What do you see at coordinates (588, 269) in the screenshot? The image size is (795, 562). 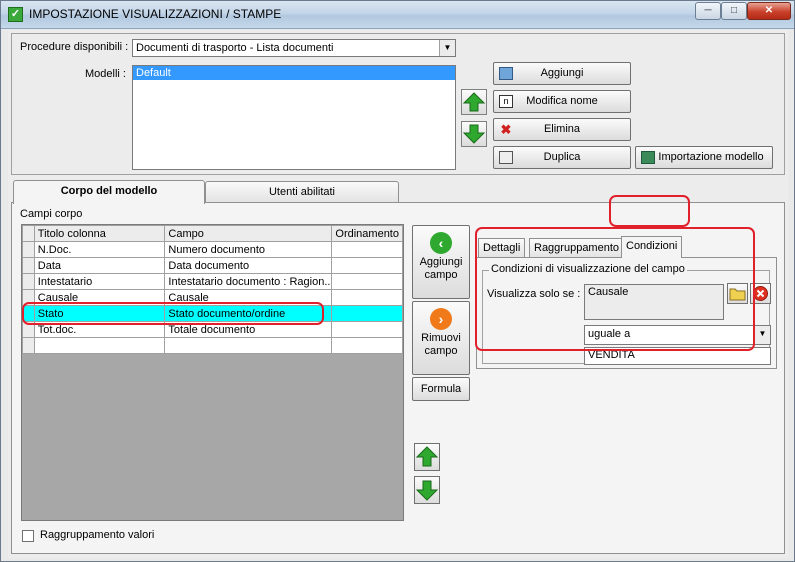 I see `condizioni-group-title: Condizioni di visualizzazione del campo` at bounding box center [588, 269].